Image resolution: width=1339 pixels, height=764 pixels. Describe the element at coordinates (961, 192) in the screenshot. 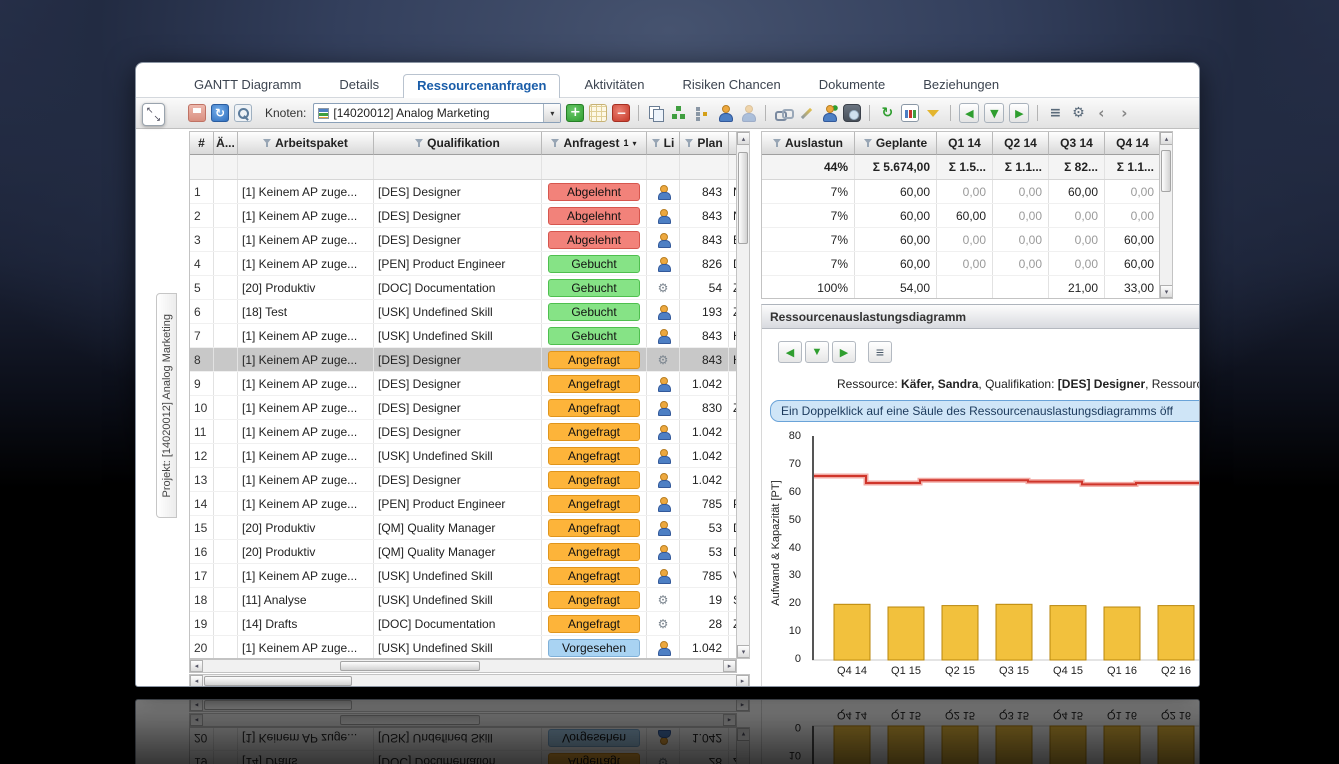

I see `allocation-row: 7% 60,00 0,00 0,00 60,00 0,00` at that location.